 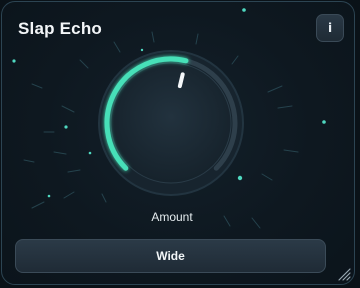 I want to click on knob-face, so click(x=171, y=123).